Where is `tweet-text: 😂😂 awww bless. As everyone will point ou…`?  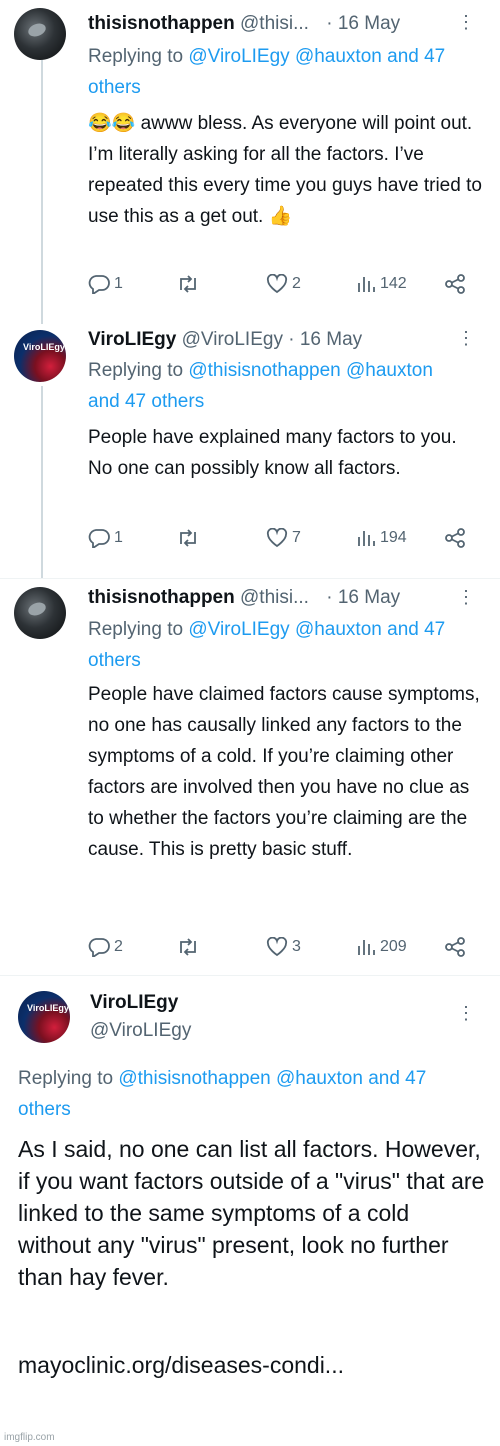
tweet-text: 😂😂 awww bless. As everyone will point ou… is located at coordinates (285, 170).